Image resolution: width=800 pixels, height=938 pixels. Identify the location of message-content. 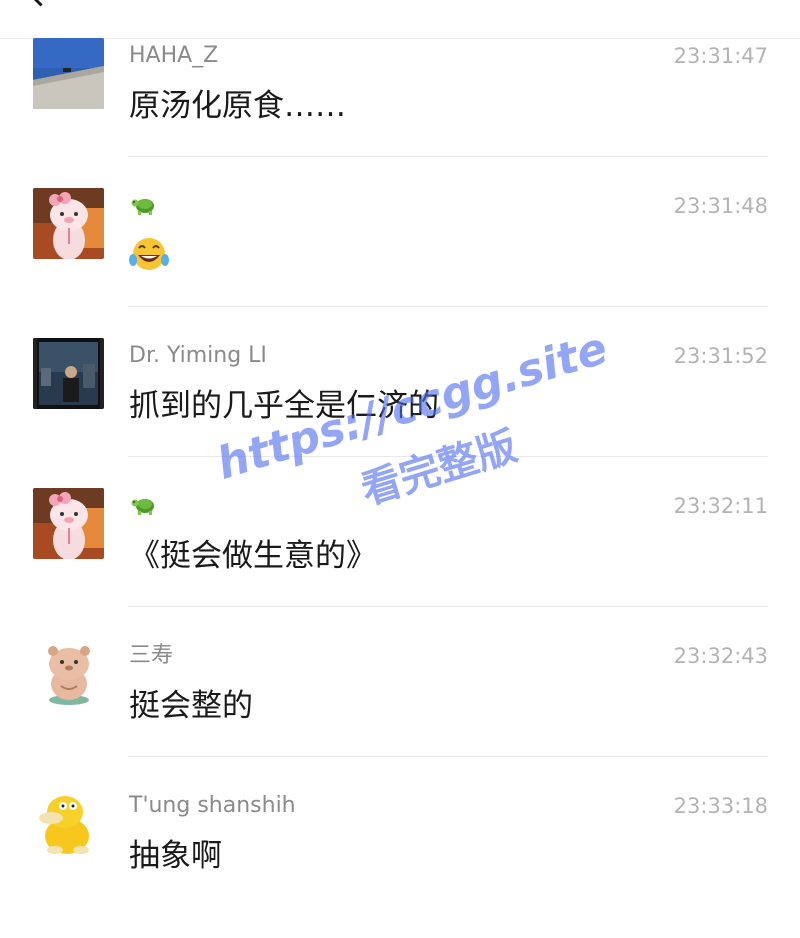
(149, 259).